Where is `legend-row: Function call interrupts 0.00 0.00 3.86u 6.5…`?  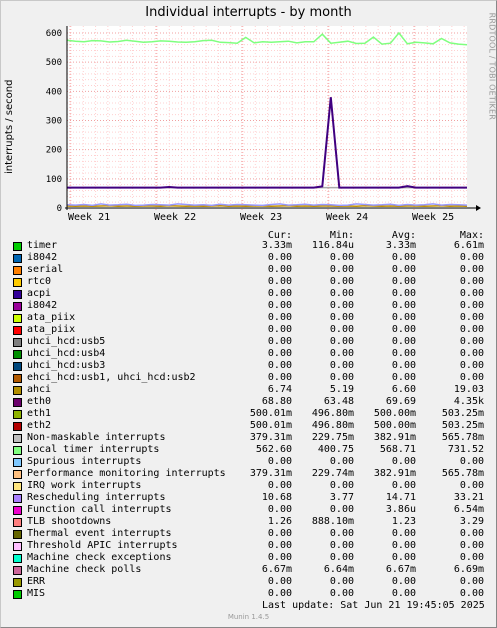
legend-row: Function call interrupts 0.00 0.00 3.86u 6.5… is located at coordinates (252, 510).